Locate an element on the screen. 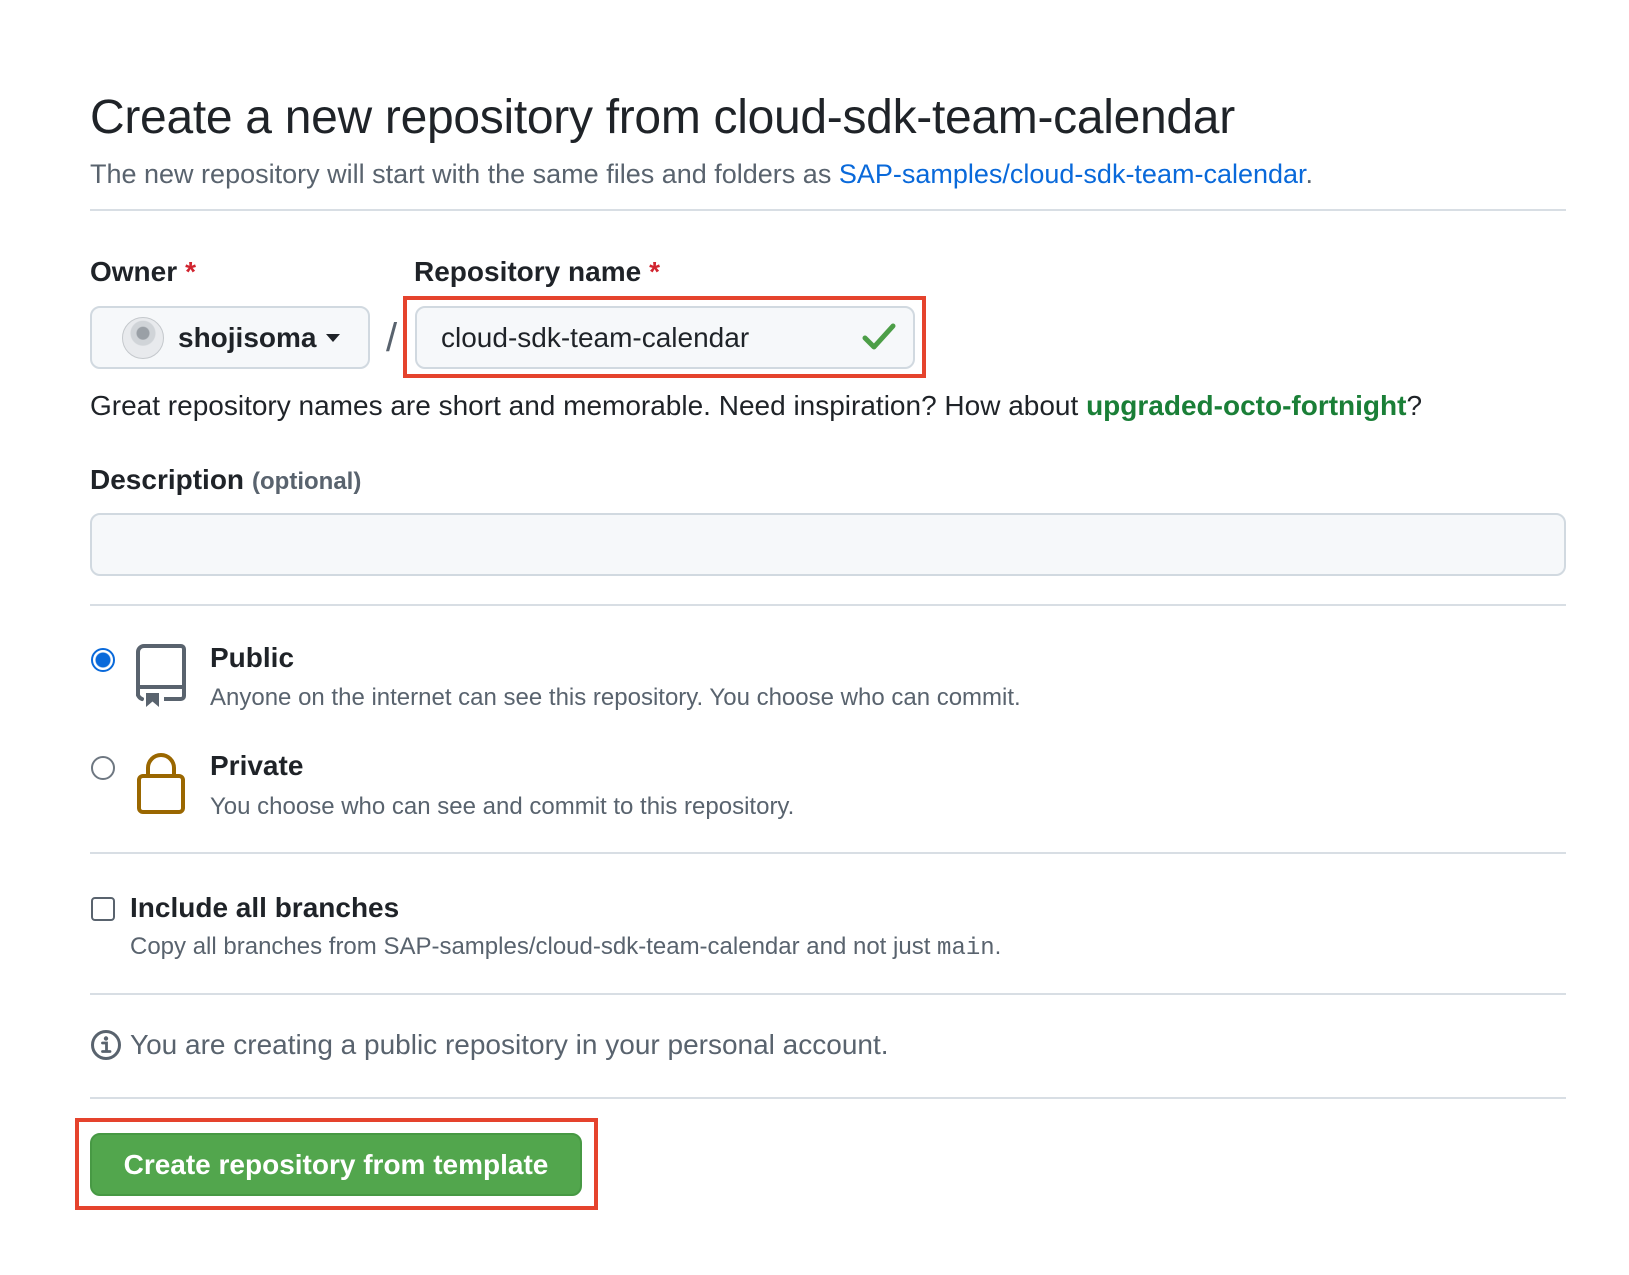 The image size is (1629, 1275). repository-name-required-mark: * is located at coordinates (655, 271).